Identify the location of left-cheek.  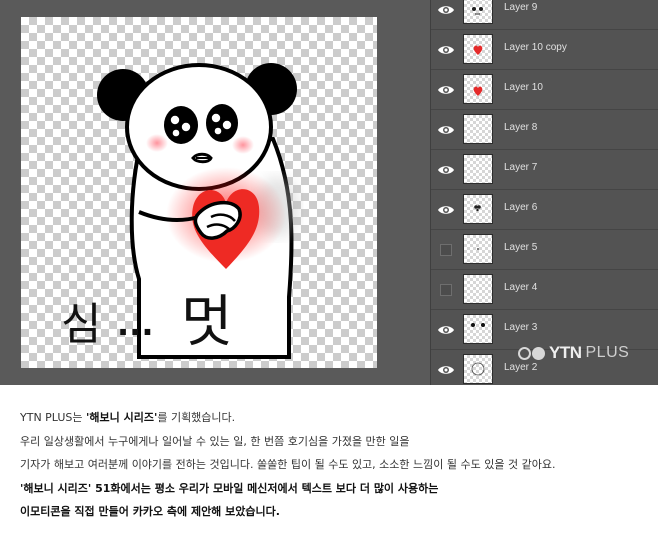
(157, 143).